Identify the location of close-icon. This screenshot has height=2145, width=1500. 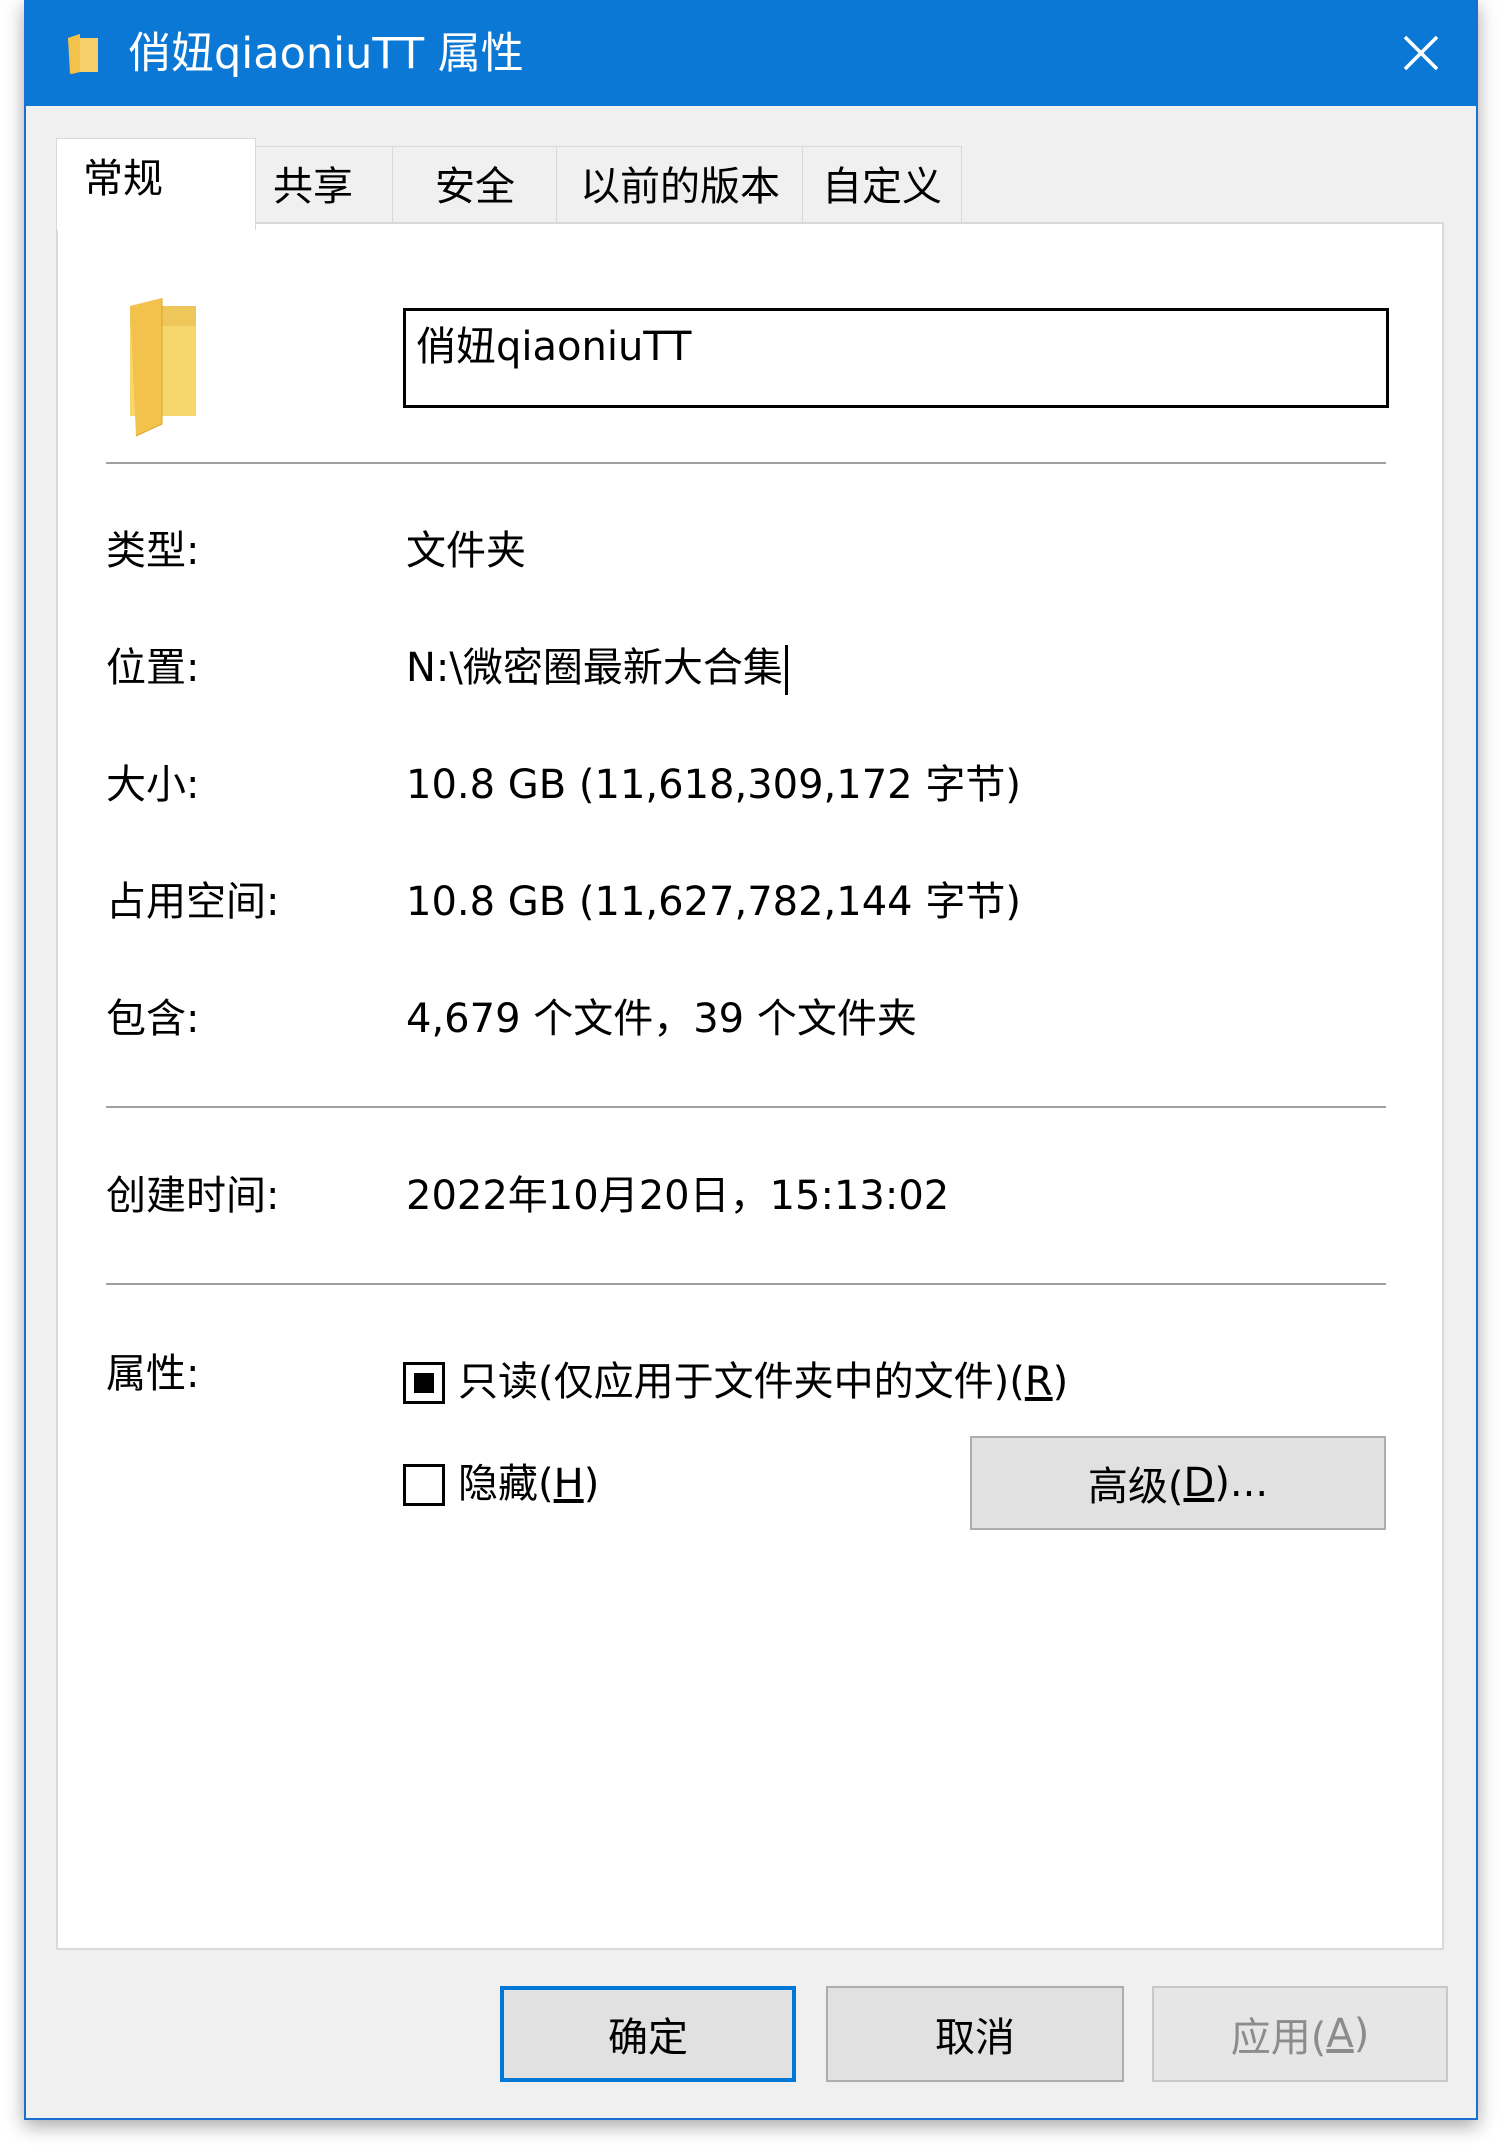
(1421, 53).